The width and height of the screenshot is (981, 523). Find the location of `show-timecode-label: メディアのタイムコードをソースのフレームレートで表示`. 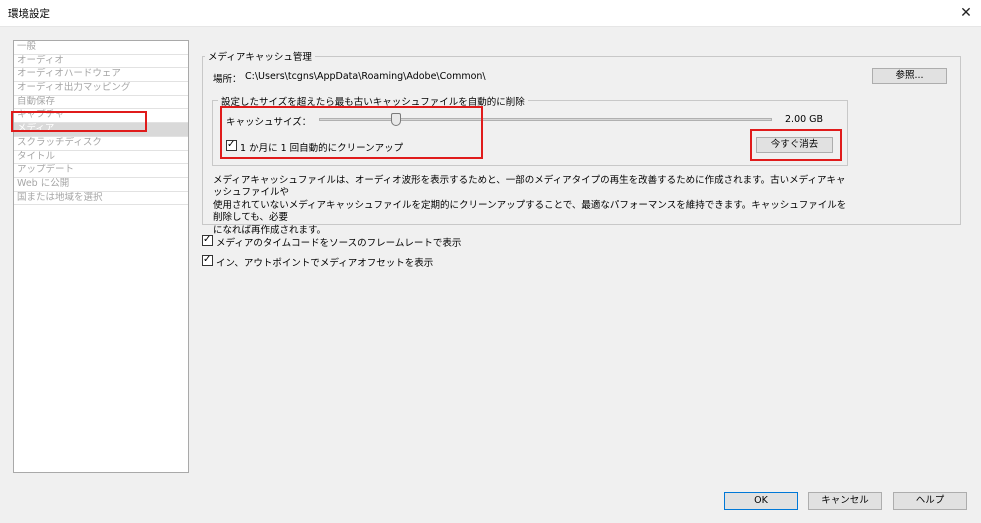

show-timecode-label: メディアのタイムコードをソースのフレームレートで表示 is located at coordinates (339, 243).